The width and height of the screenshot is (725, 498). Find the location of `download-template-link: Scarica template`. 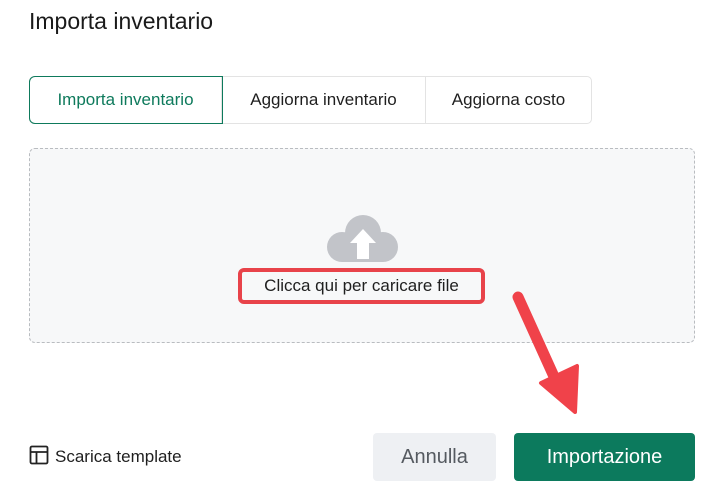

download-template-link: Scarica template is located at coordinates (105, 457).